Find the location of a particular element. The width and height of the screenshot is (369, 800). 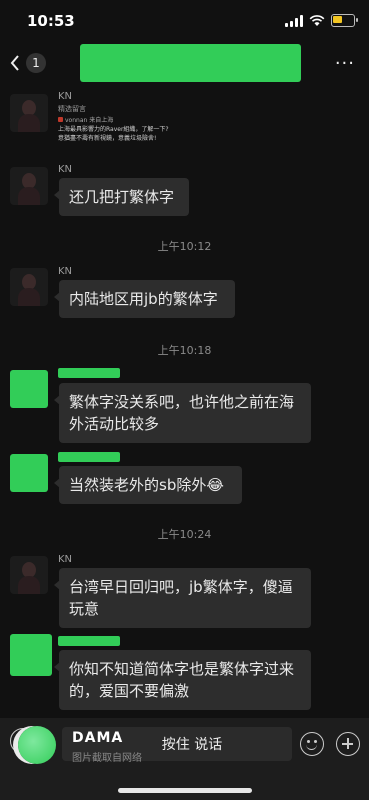

add-attachment-button is located at coordinates (348, 744).